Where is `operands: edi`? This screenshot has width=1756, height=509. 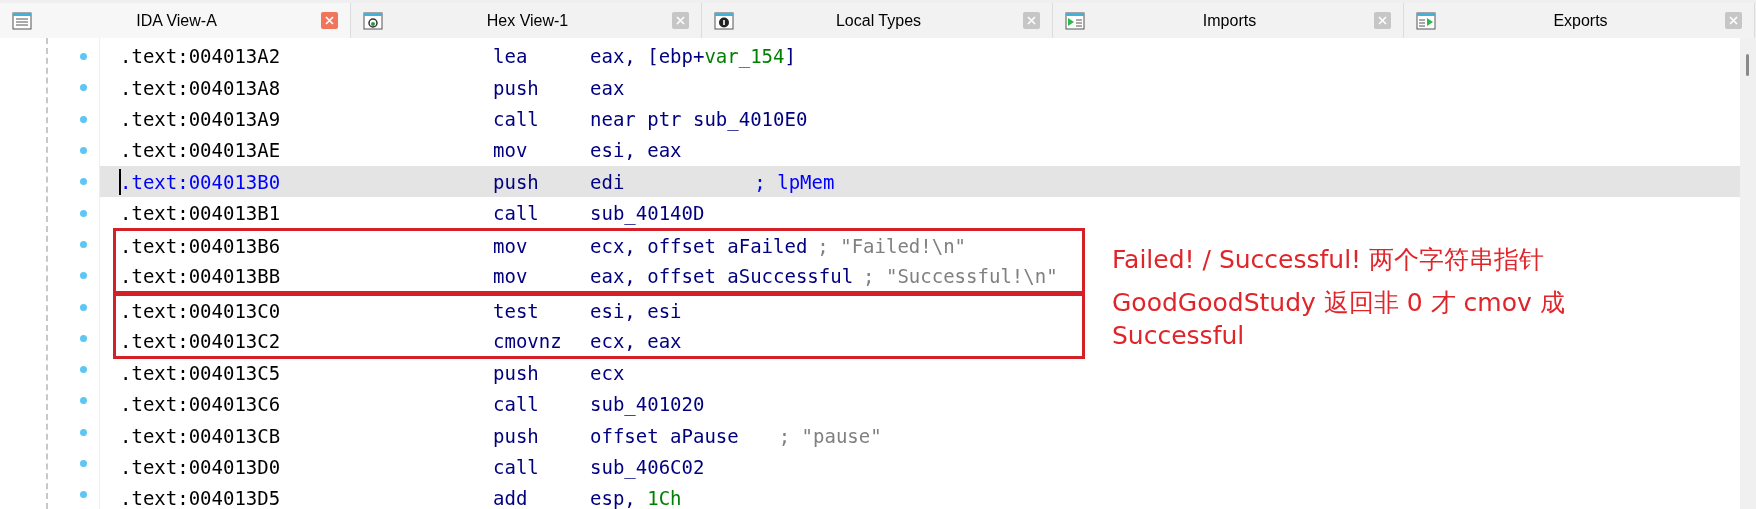 operands: edi is located at coordinates (607, 182).